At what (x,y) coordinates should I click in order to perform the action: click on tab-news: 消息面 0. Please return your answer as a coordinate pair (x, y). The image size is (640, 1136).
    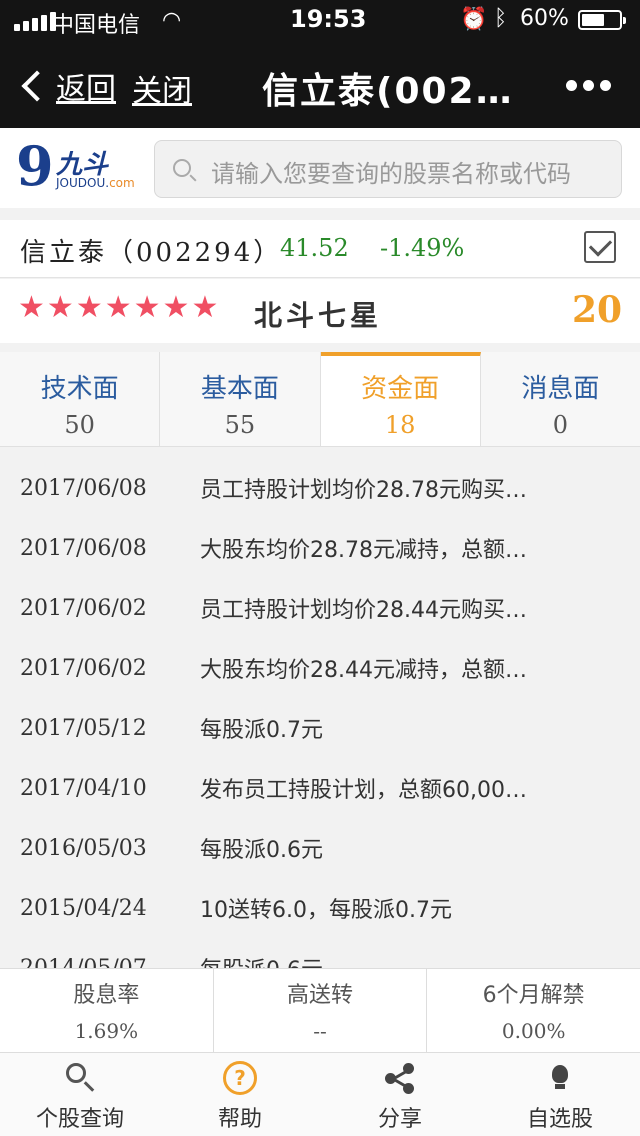
    Looking at the image, I should click on (560, 399).